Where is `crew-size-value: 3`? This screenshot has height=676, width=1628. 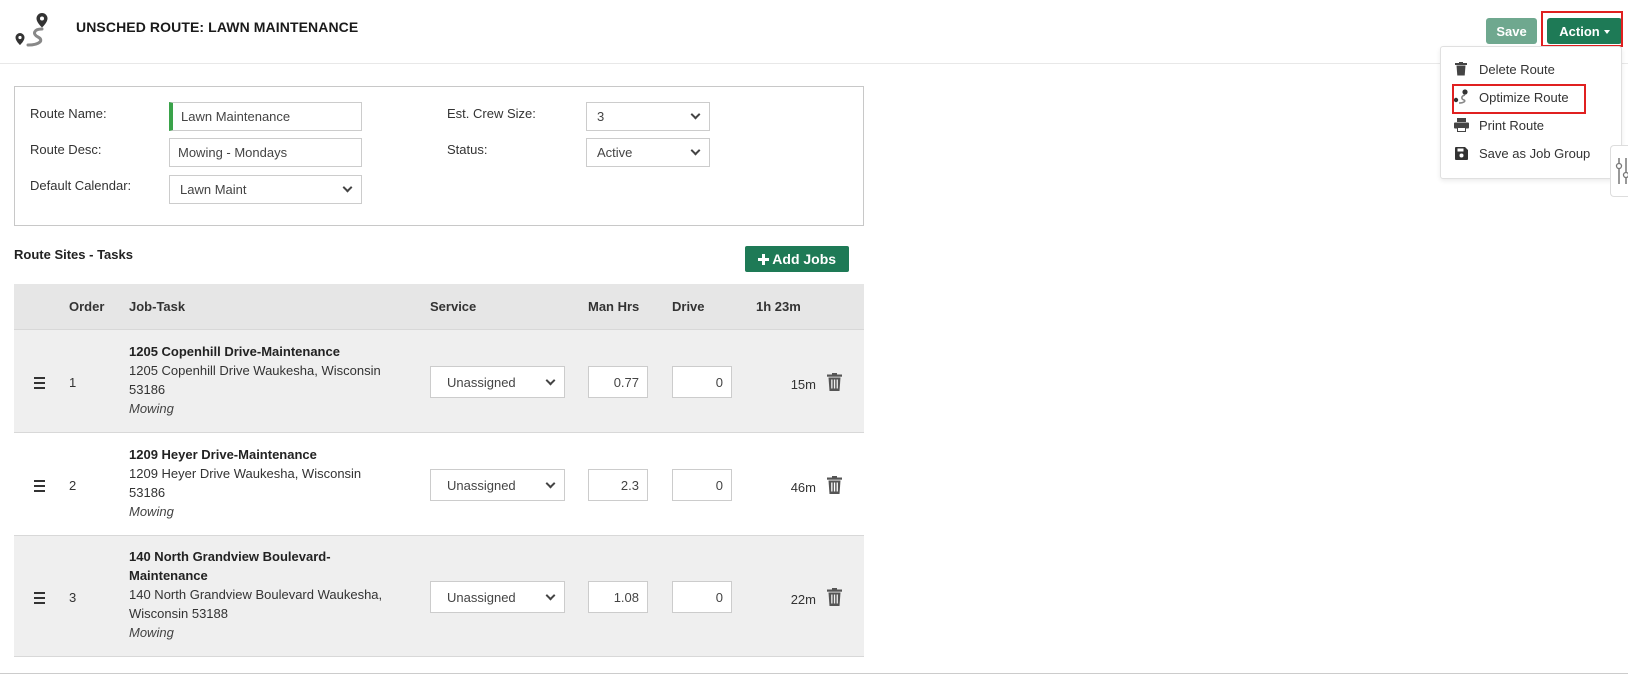 crew-size-value: 3 is located at coordinates (601, 116).